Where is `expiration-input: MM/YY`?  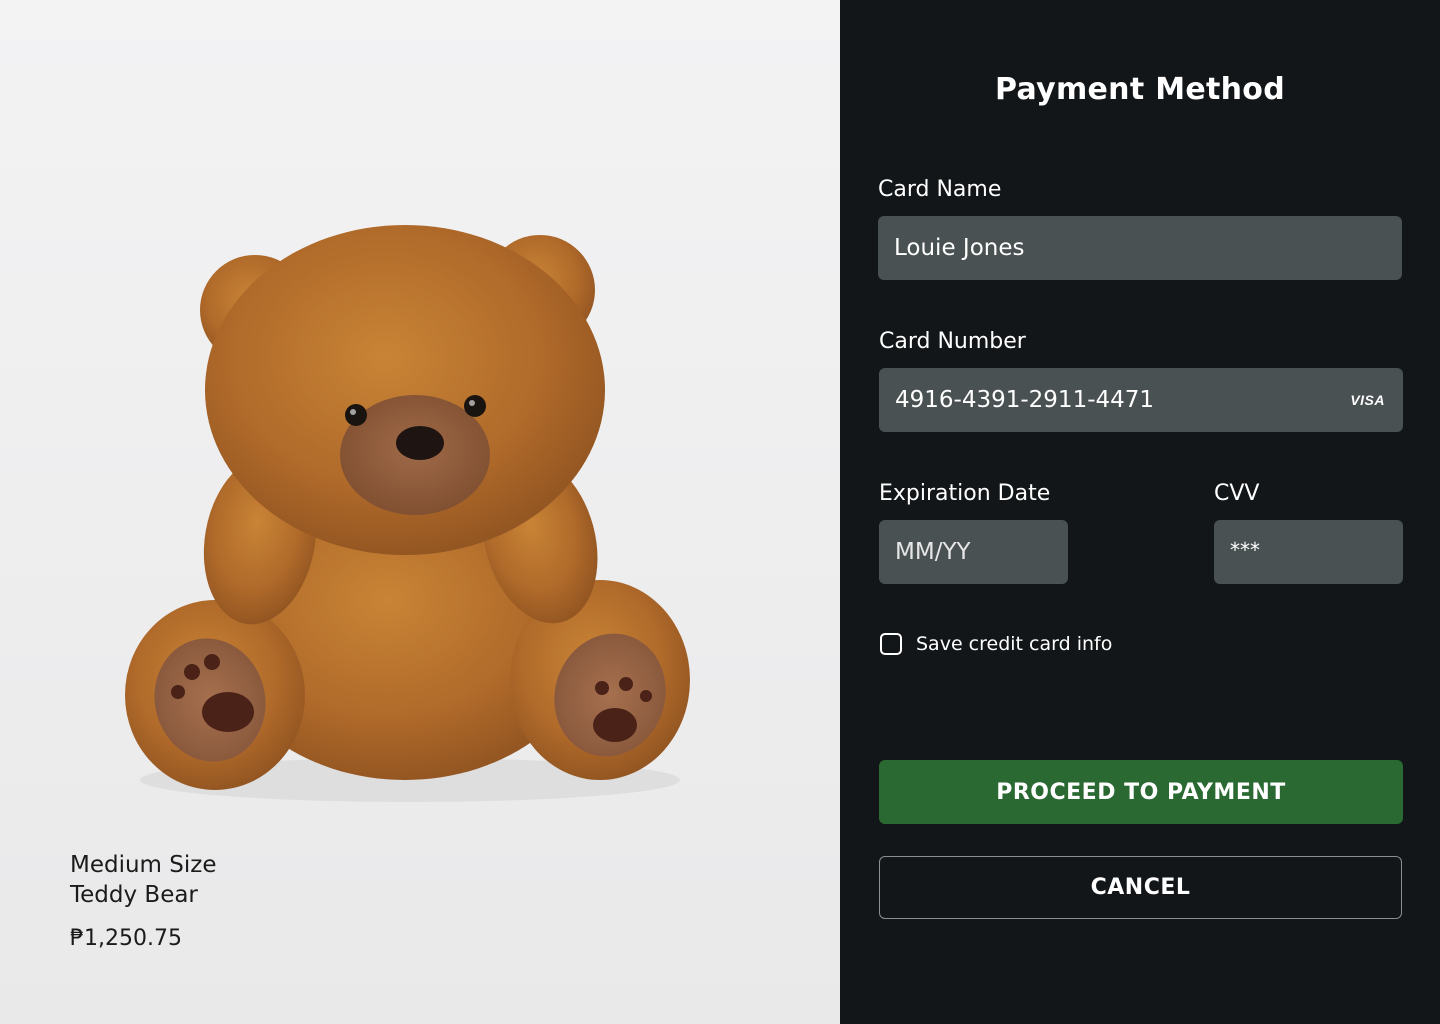
expiration-input: MM/YY is located at coordinates (973, 552).